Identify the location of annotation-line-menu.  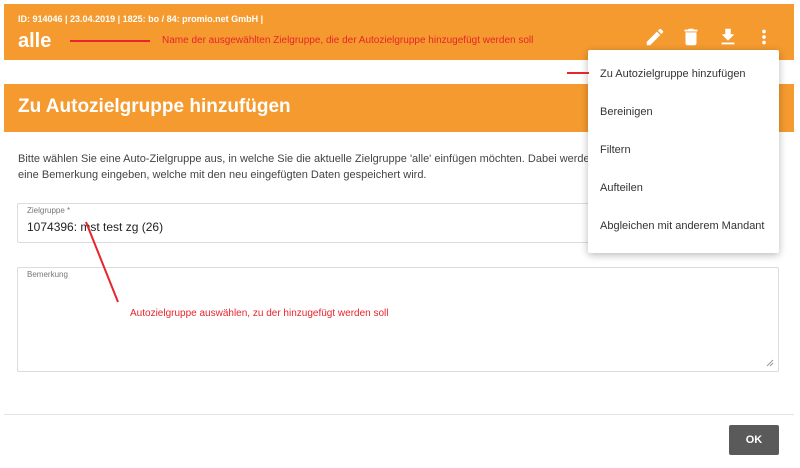
(578, 73).